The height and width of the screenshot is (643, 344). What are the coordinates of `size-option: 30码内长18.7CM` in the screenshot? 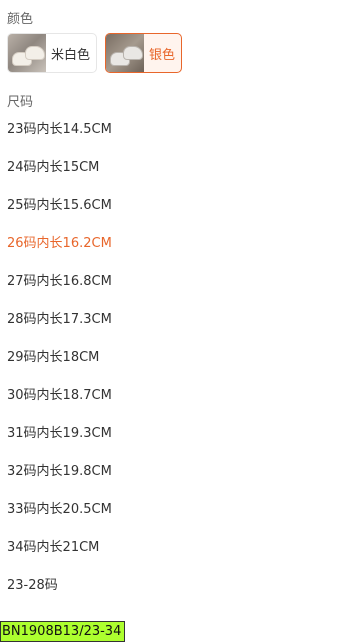 It's located at (172, 401).